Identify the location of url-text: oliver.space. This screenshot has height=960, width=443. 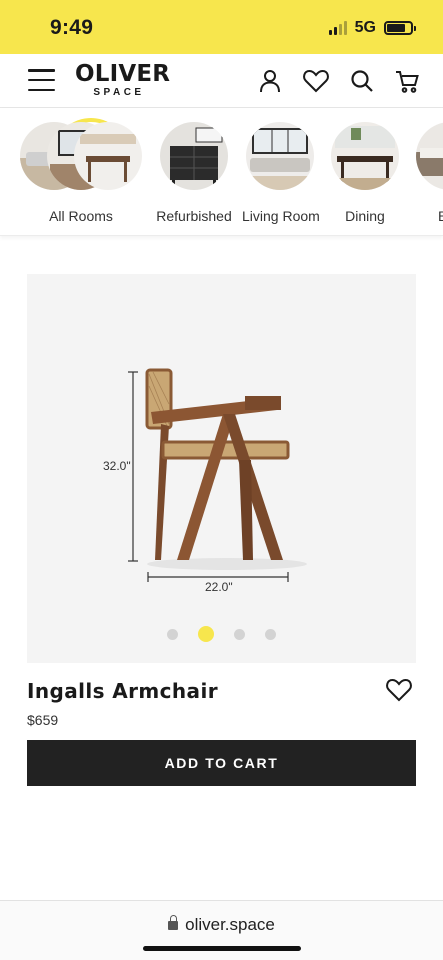
(230, 924).